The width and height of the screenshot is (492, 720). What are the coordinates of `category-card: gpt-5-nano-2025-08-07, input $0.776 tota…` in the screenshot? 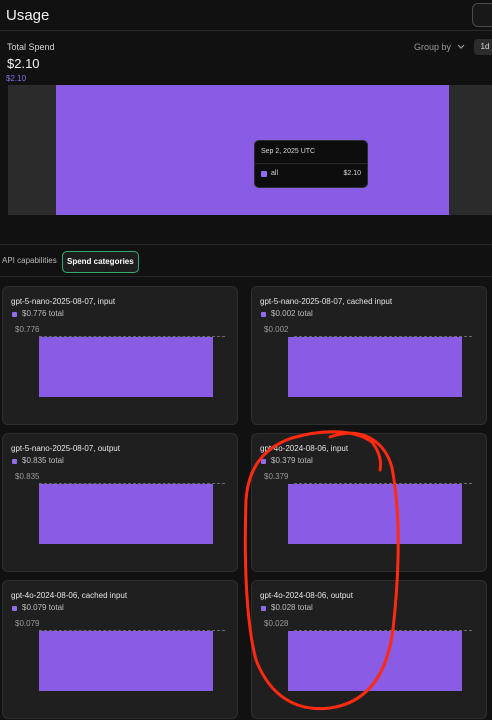 It's located at (120, 355).